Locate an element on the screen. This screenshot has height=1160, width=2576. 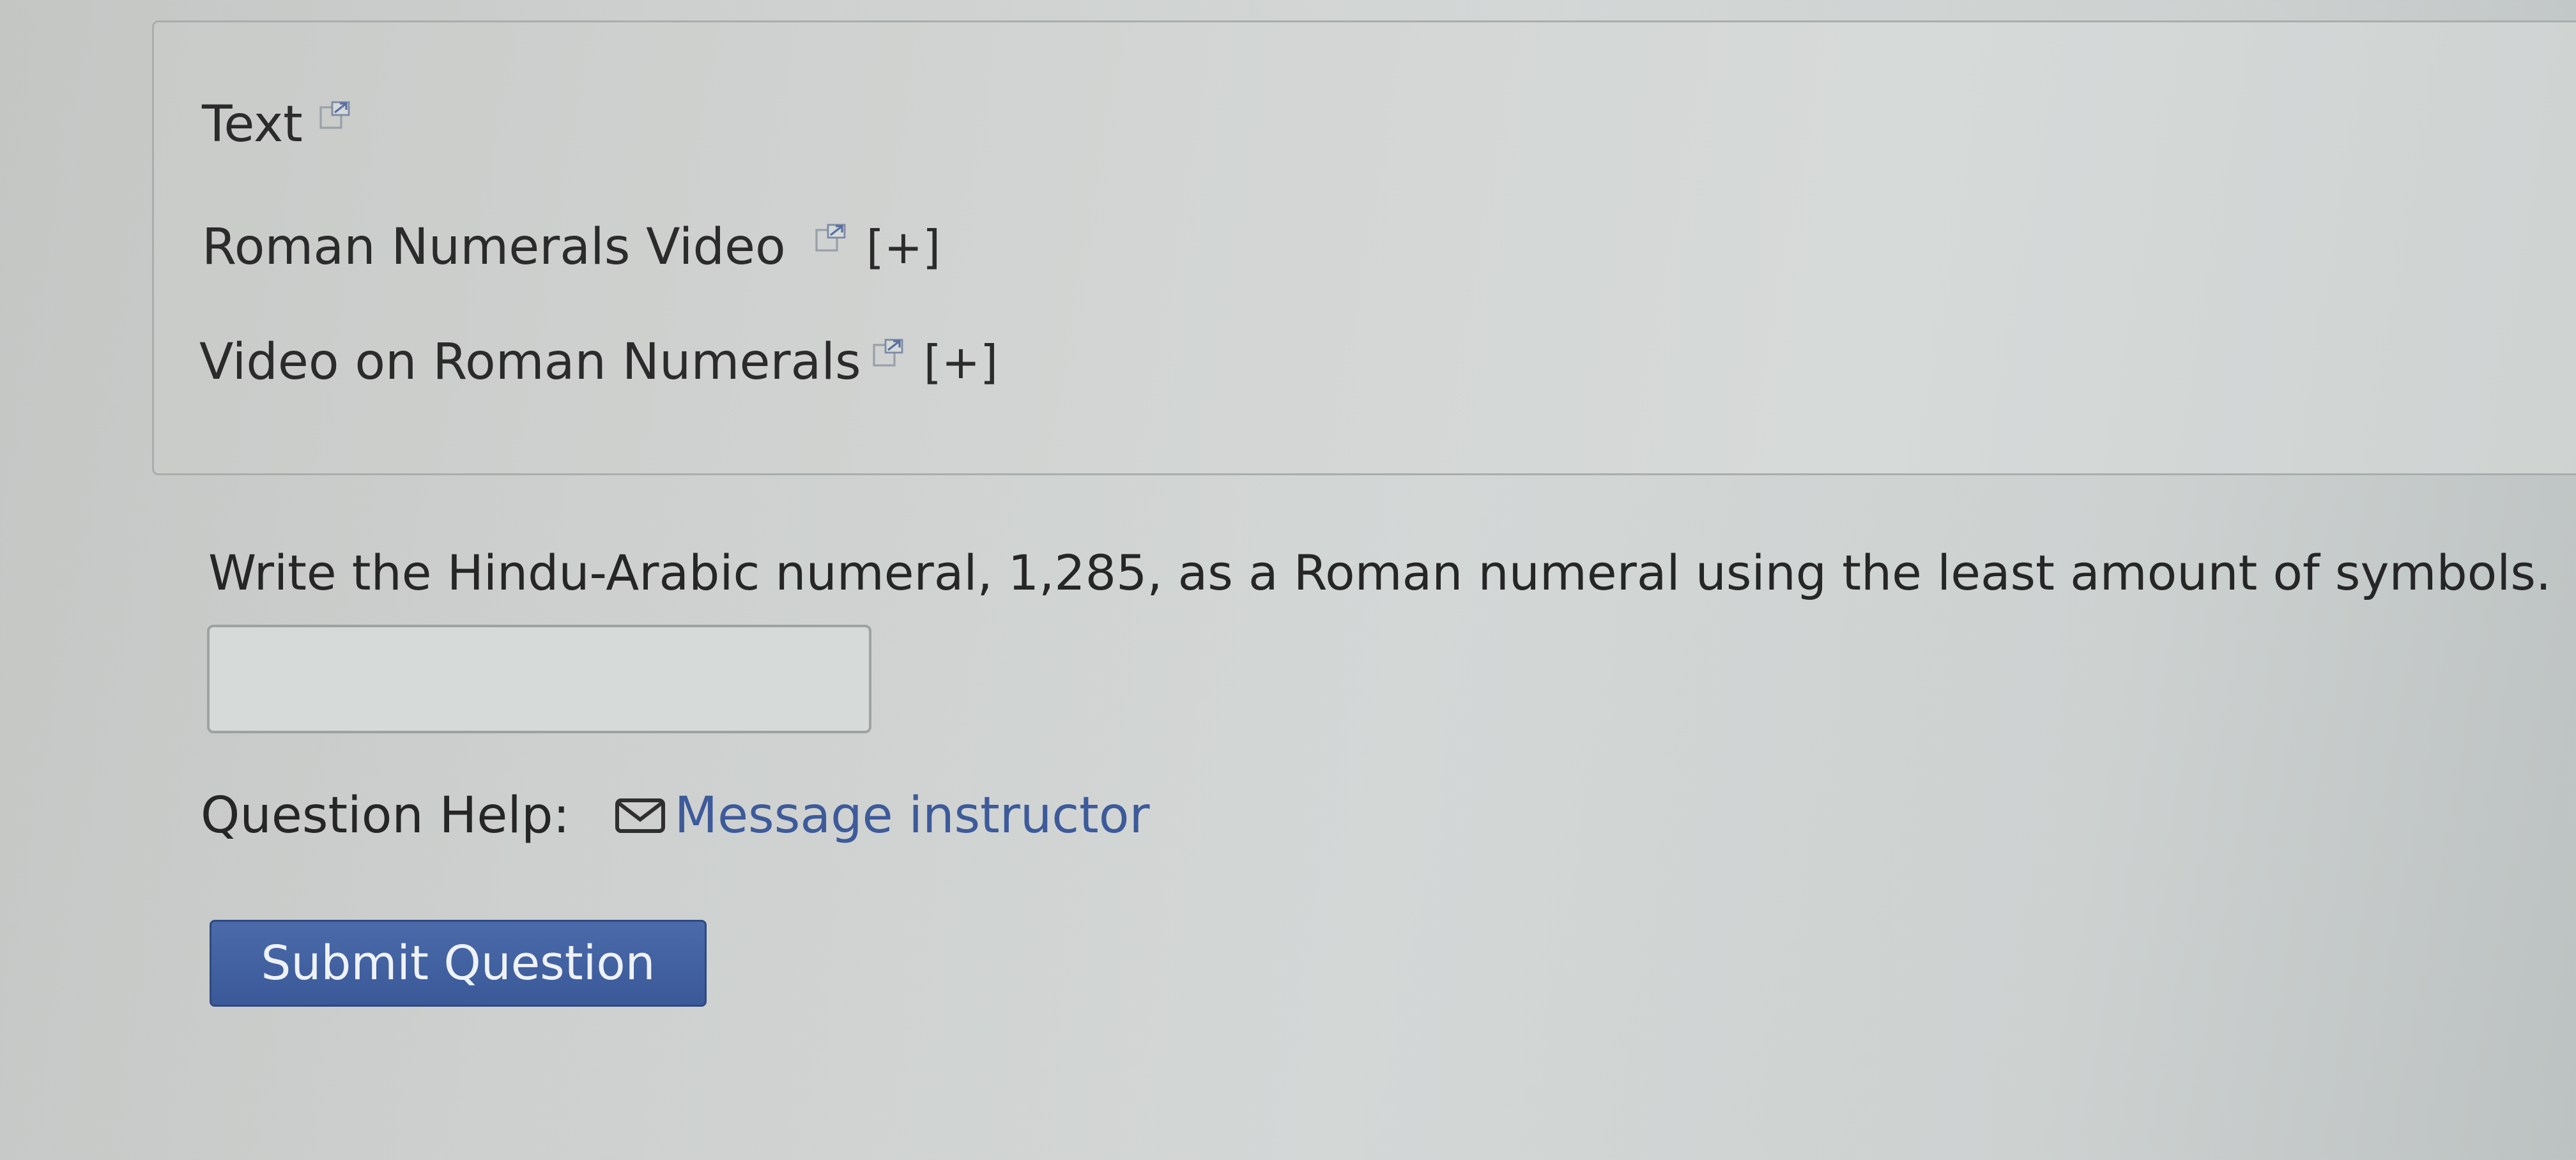
resource-video1-link: Roman Numerals Video is located at coordinates (494, 247).